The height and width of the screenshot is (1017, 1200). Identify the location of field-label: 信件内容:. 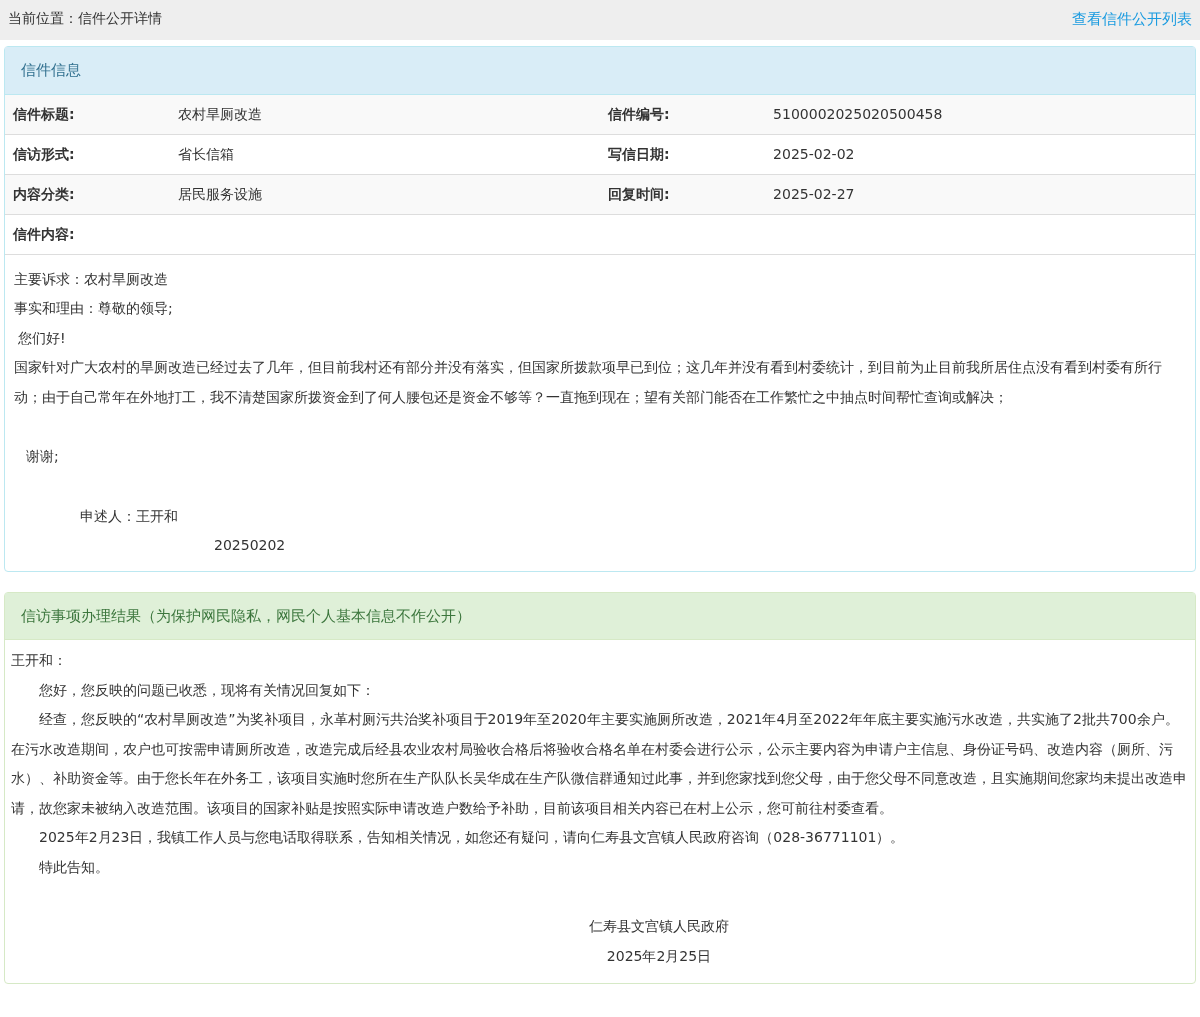
(88, 234).